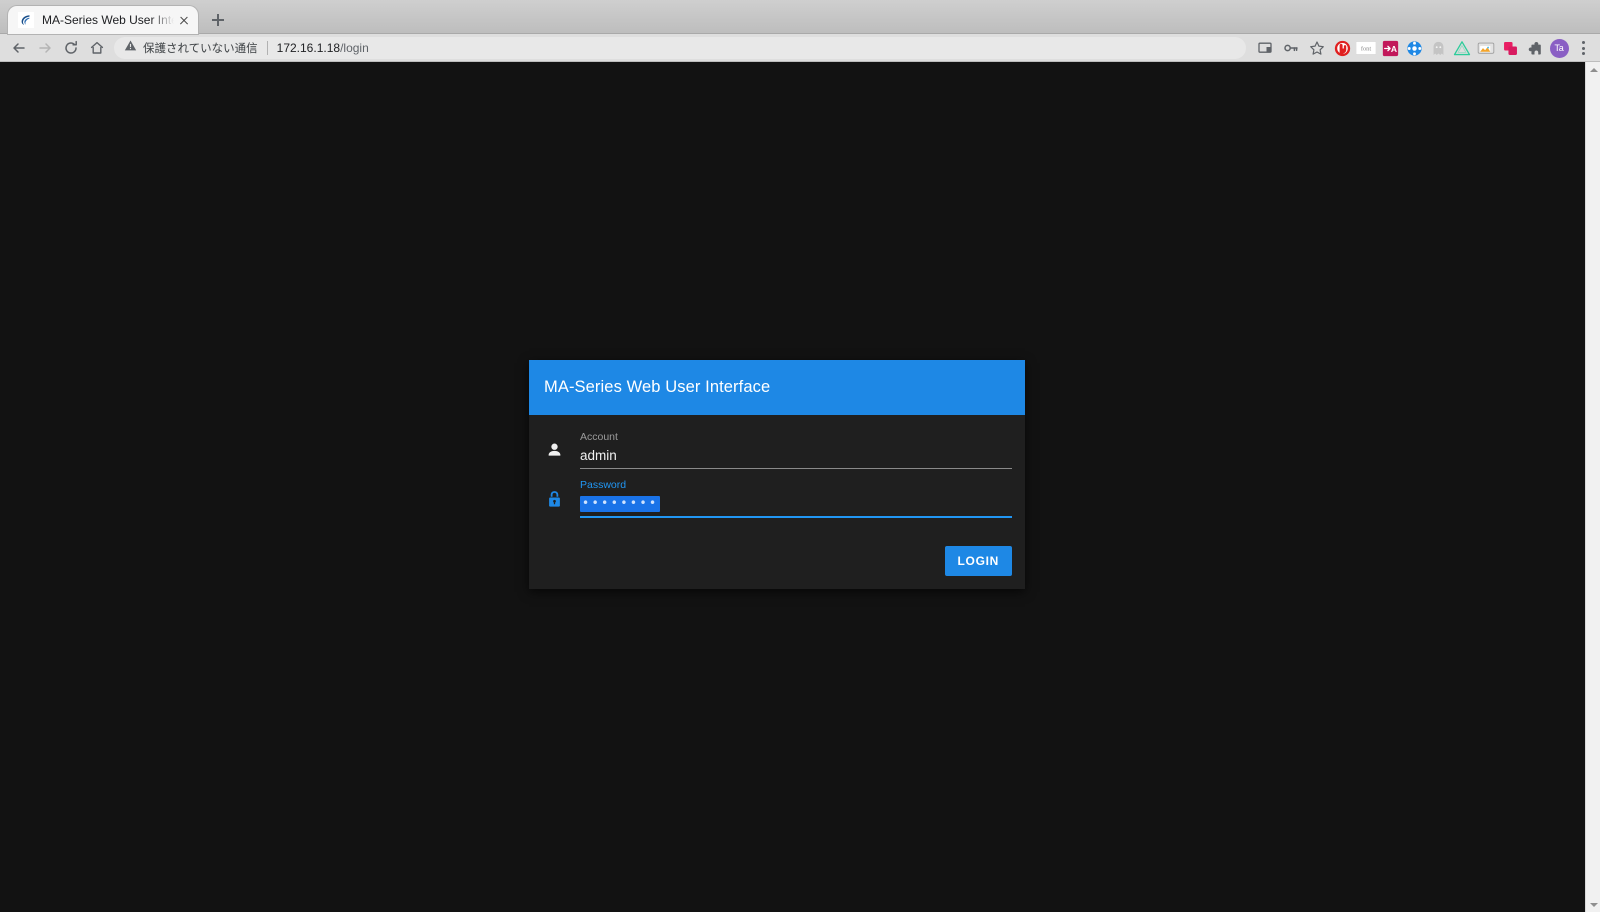  Describe the element at coordinates (308, 48) in the screenshot. I see `url-host: 172.16.1.18` at that location.